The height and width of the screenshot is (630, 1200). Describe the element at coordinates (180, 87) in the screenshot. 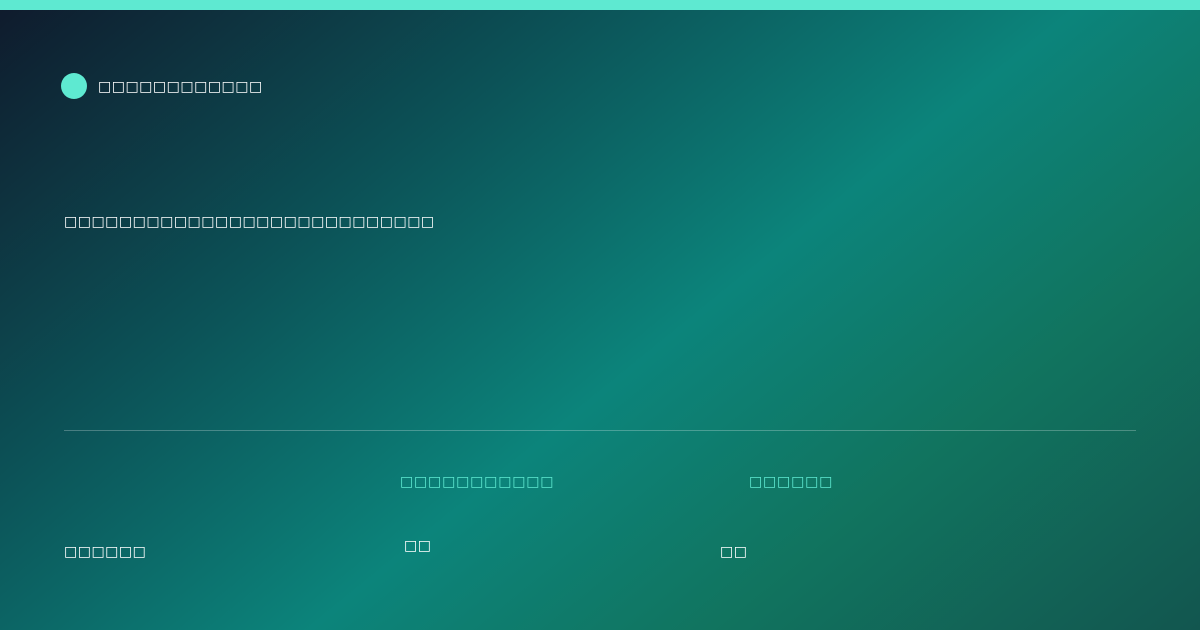

I see `brand-name: □□□□□□□□□□□□` at that location.